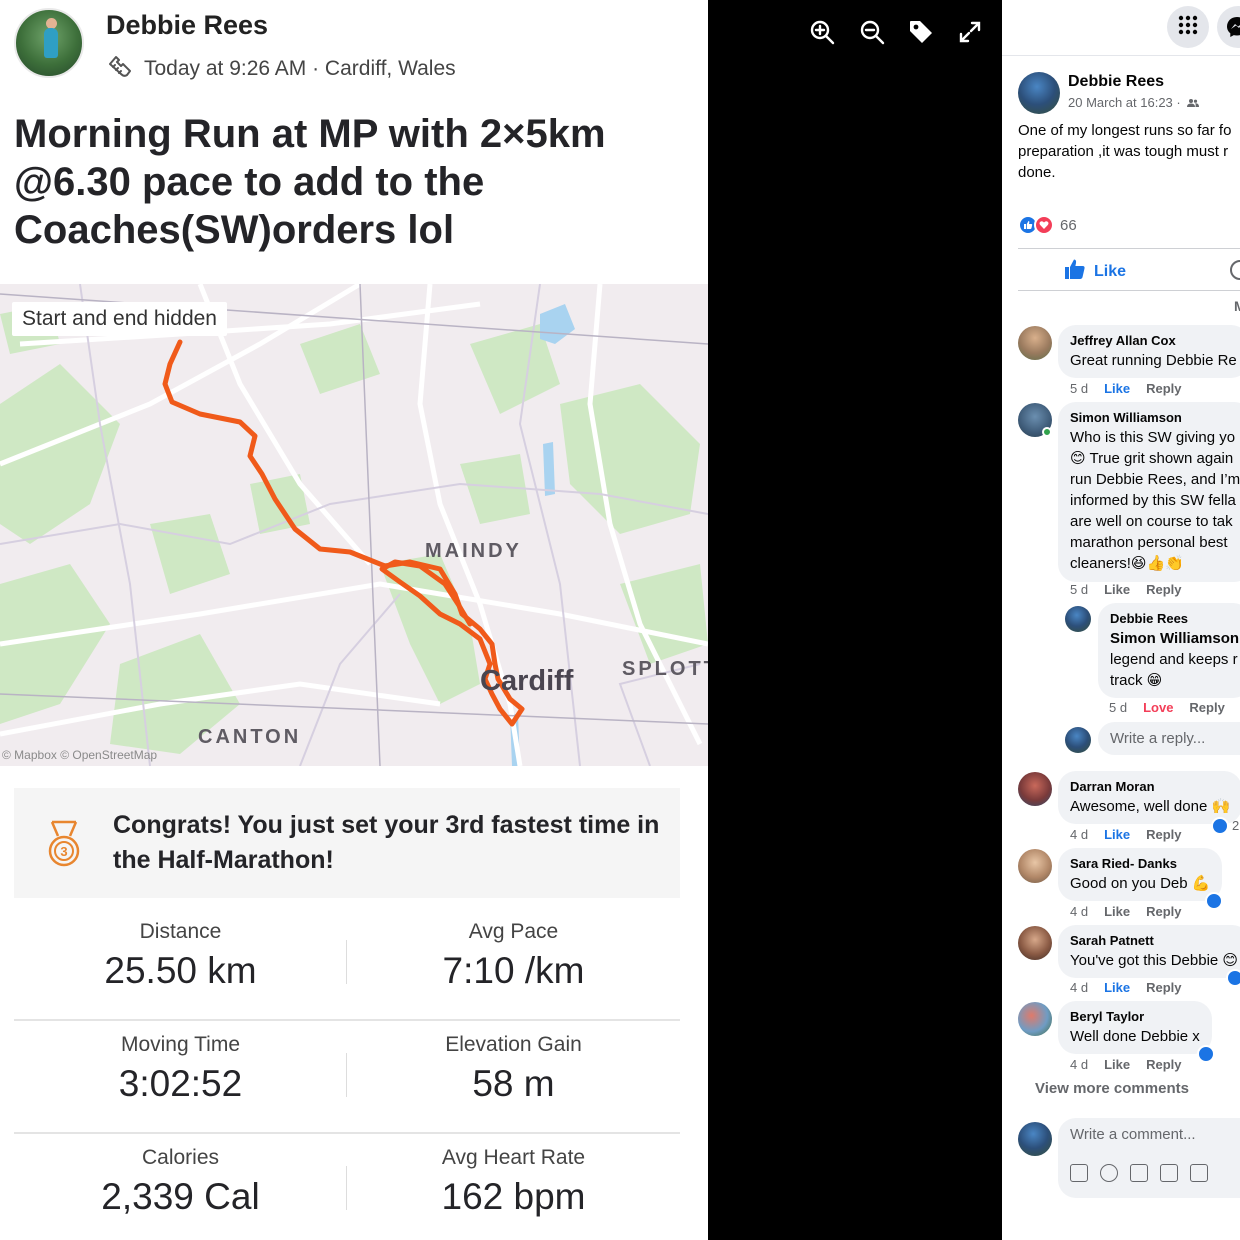 This screenshot has height=1240, width=1240. Describe the element at coordinates (1153, 437) in the screenshot. I see `comment-line: Who is this SW giving yo` at that location.